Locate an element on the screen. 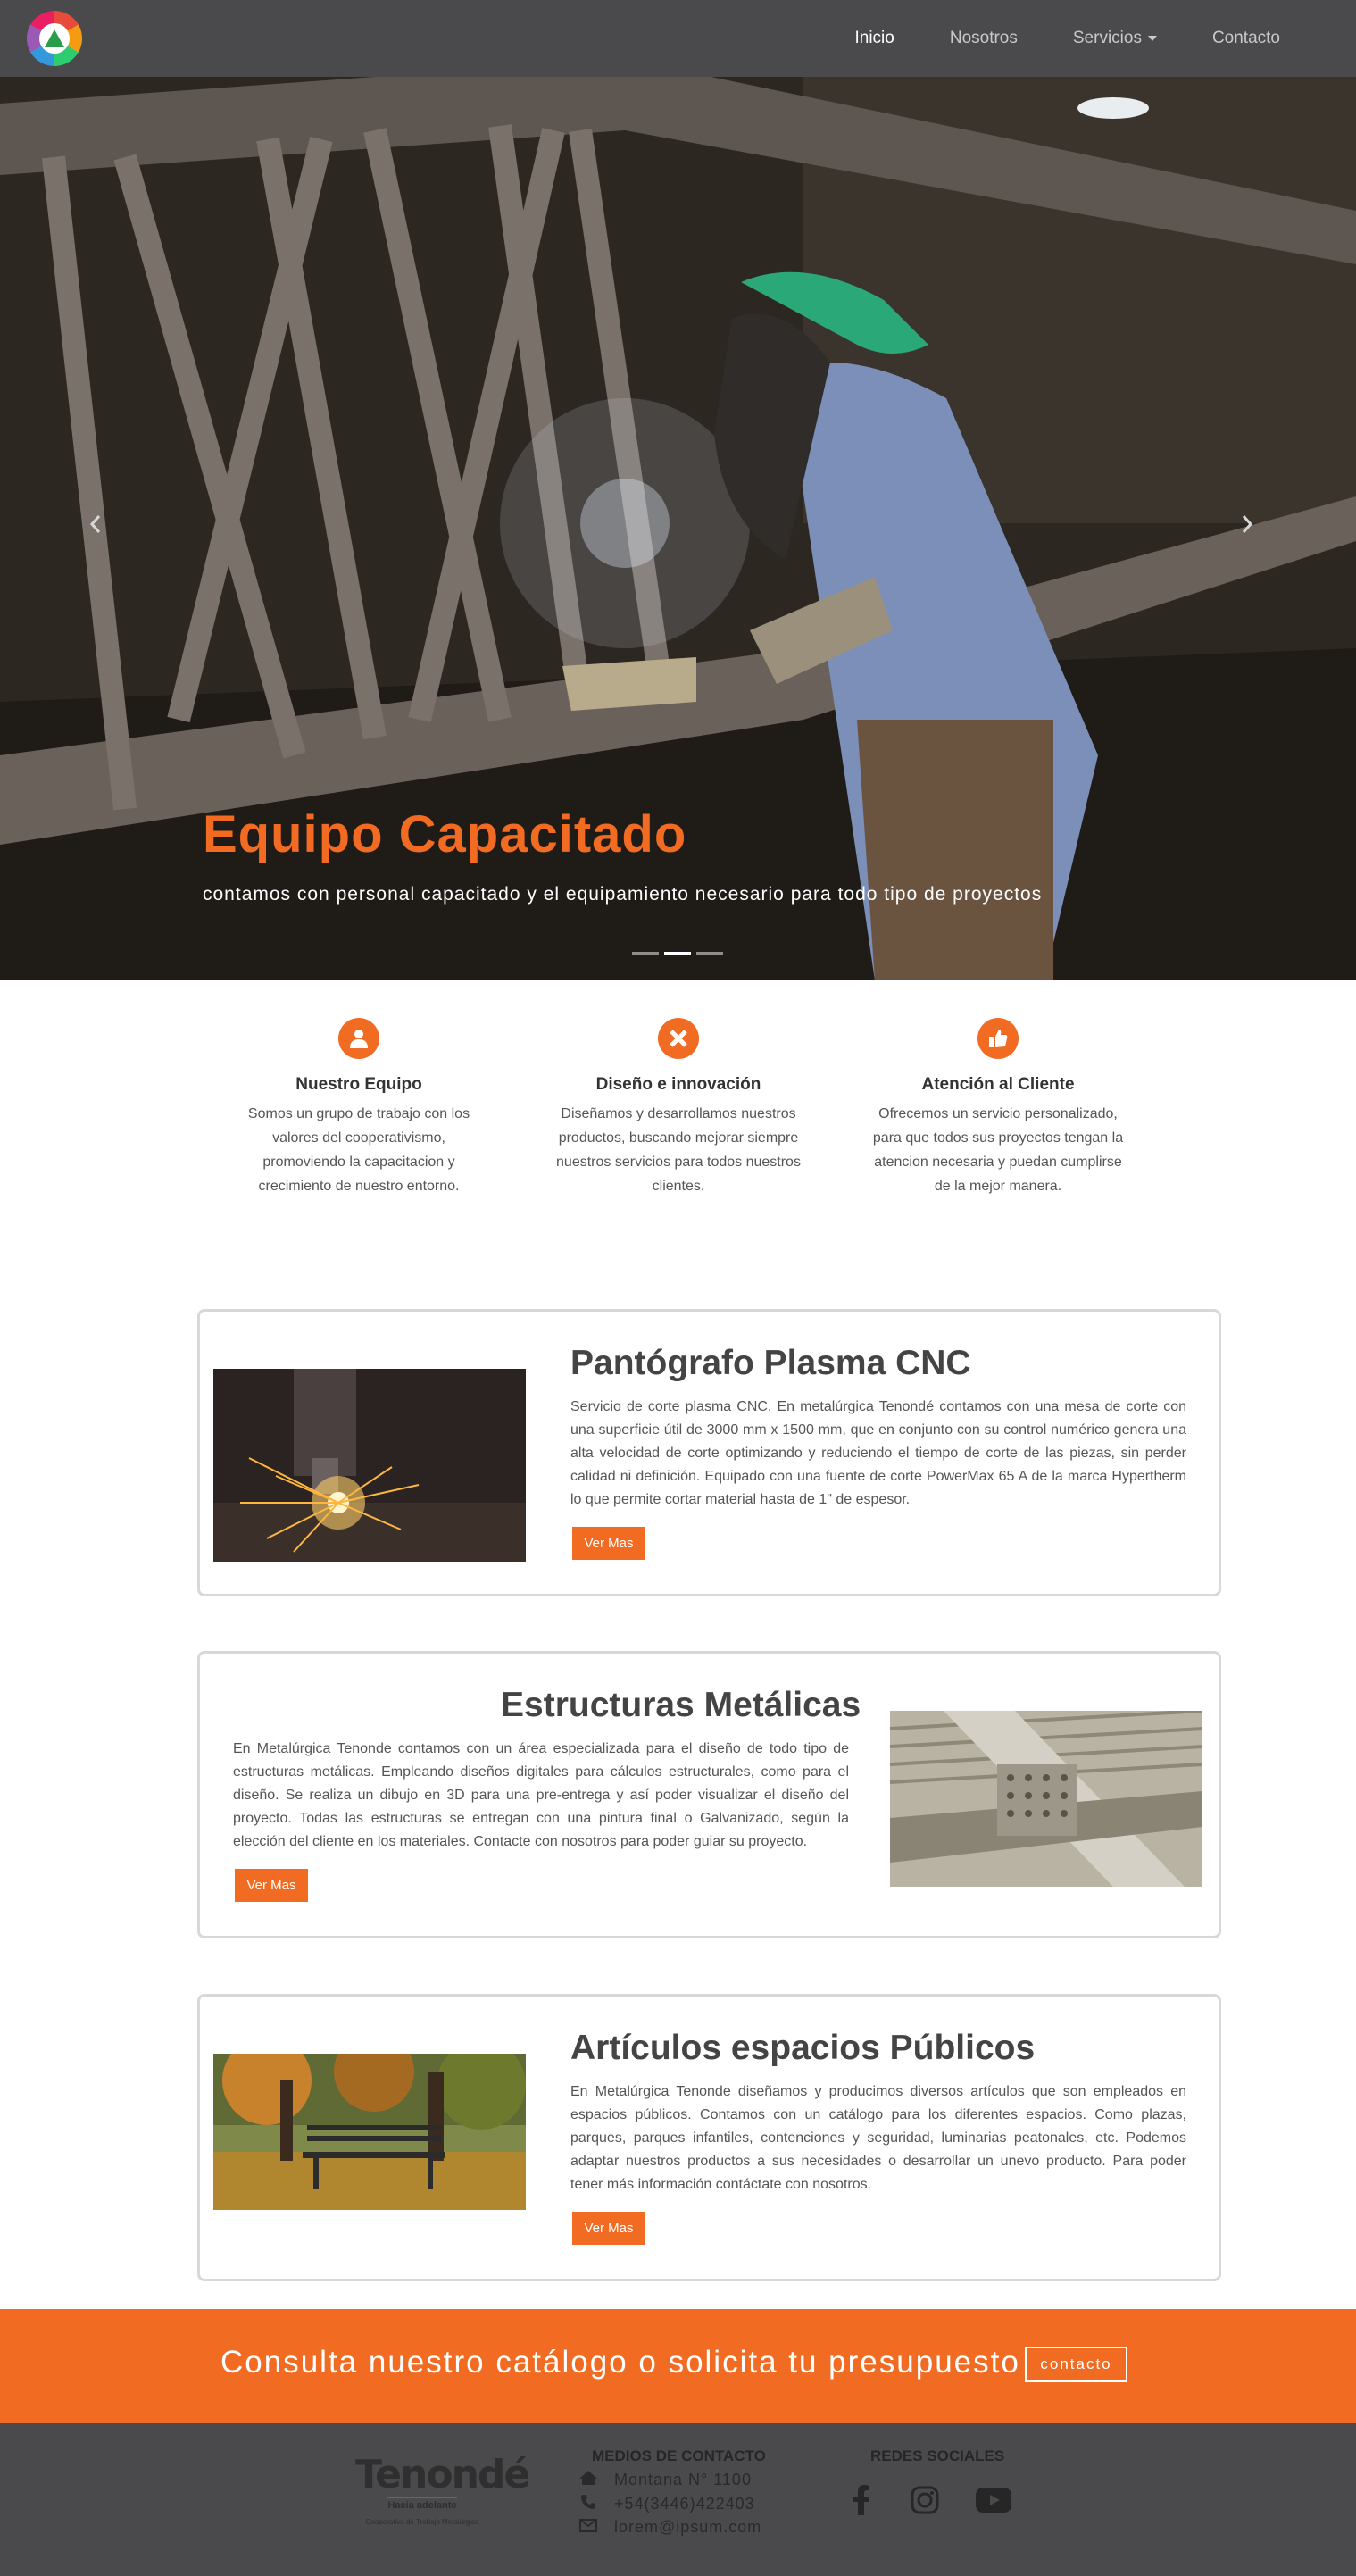  logo-icon is located at coordinates (54, 38).